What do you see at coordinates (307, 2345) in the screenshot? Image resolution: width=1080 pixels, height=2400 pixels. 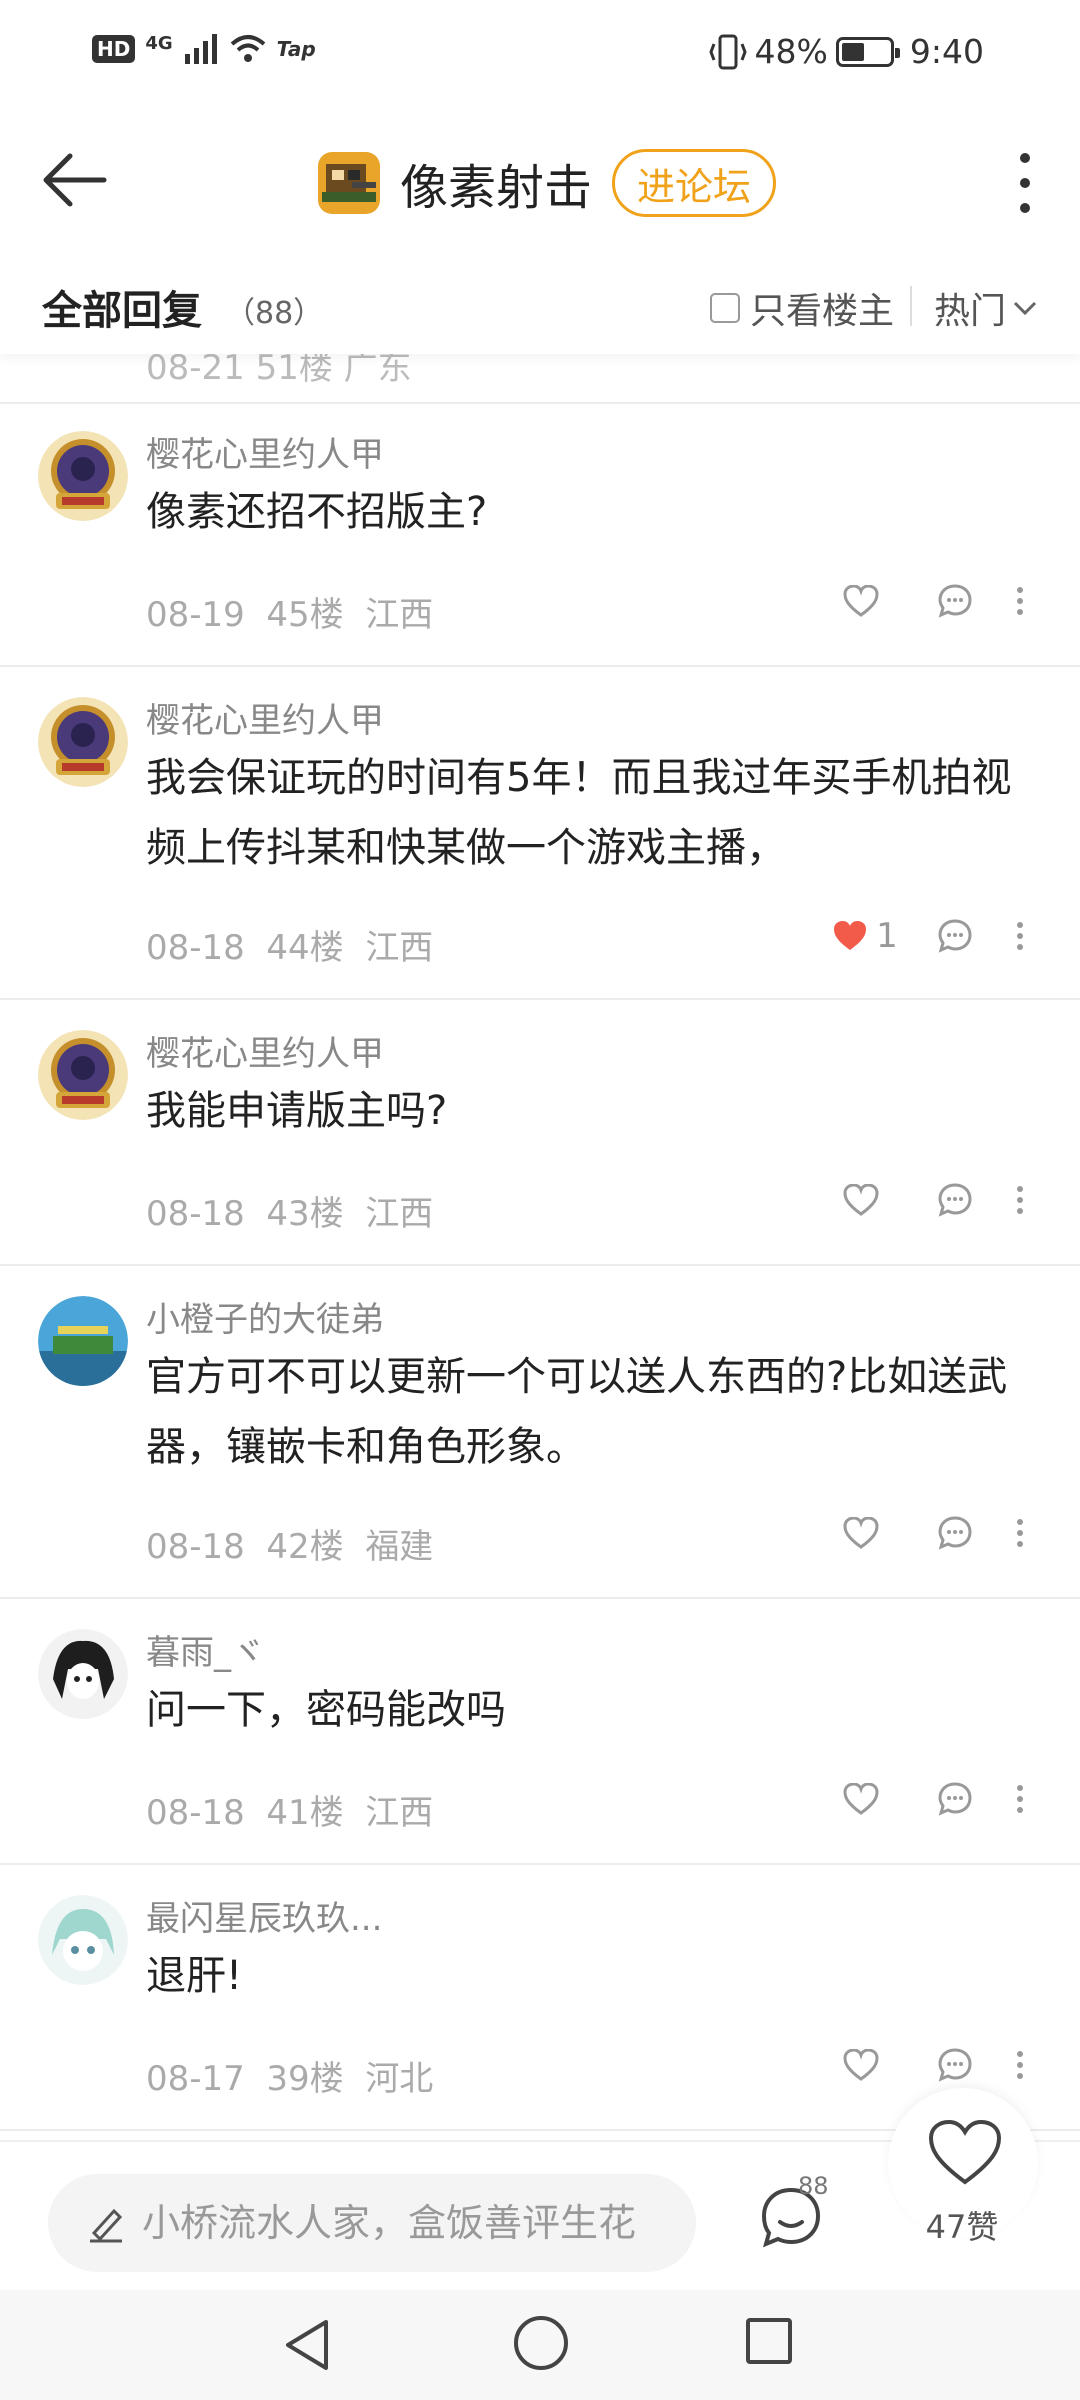 I see `nav-back-icon` at bounding box center [307, 2345].